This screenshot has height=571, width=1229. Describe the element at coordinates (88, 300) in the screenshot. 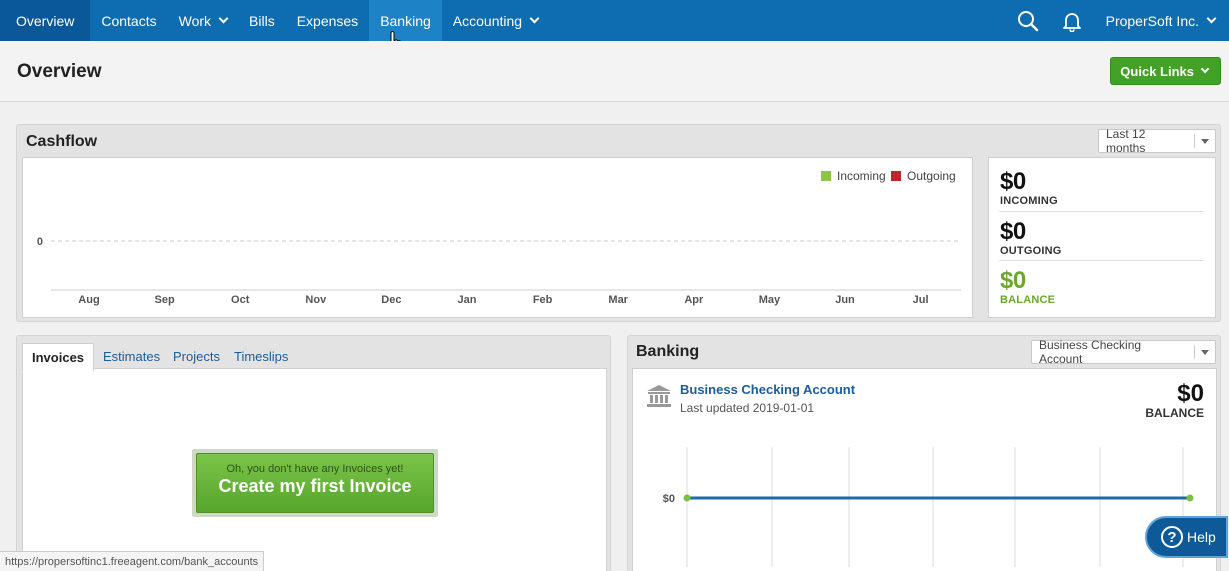

I see `x-tick-label: Aug` at that location.